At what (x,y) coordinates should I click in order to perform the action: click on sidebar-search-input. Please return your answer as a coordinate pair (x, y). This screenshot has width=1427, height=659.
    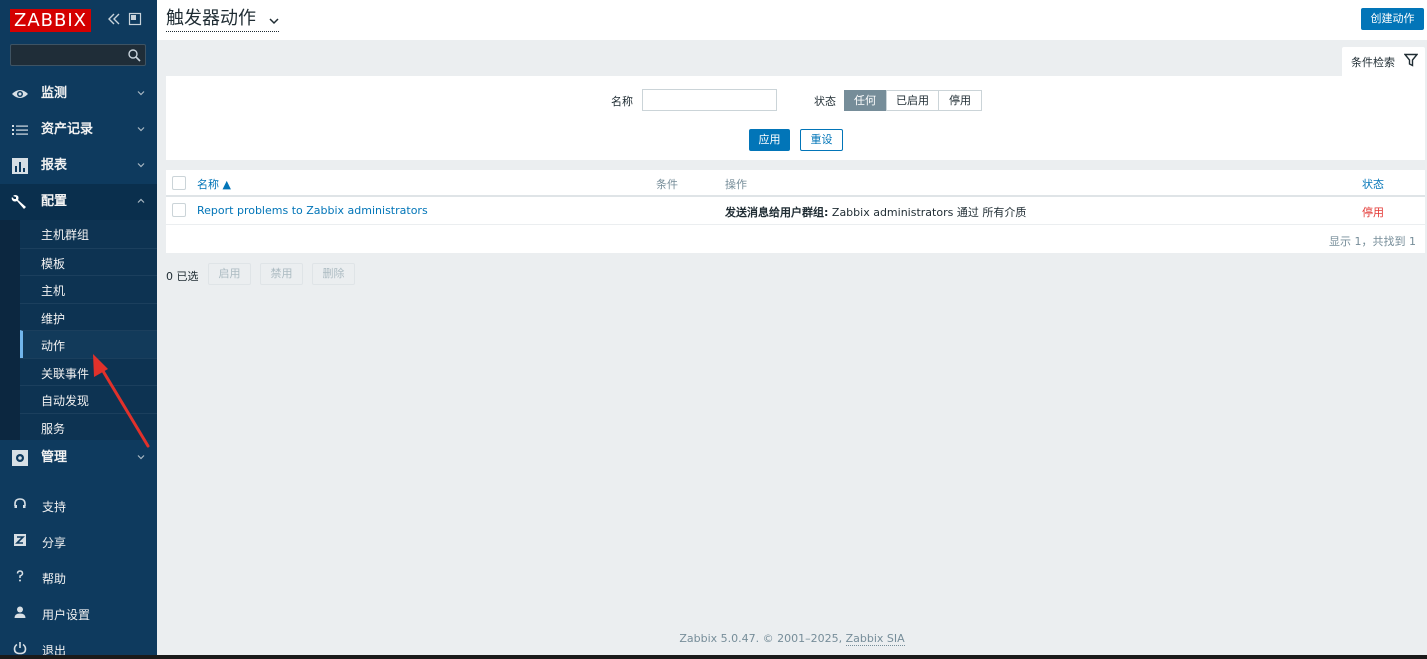
    Looking at the image, I should click on (78, 55).